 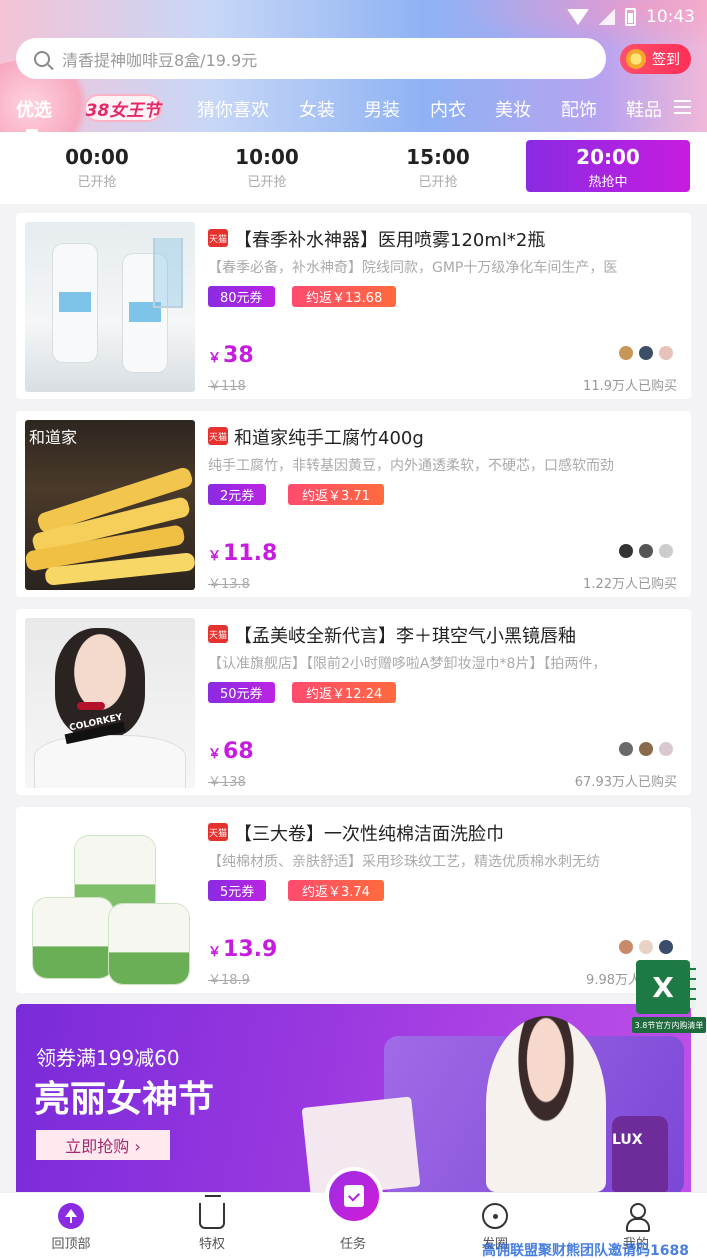 What do you see at coordinates (353, 168) in the screenshot?
I see `time-slots: 00:00 已开抢 10:00 已开抢 15:00 已开抢 20:00 热抢中` at bounding box center [353, 168].